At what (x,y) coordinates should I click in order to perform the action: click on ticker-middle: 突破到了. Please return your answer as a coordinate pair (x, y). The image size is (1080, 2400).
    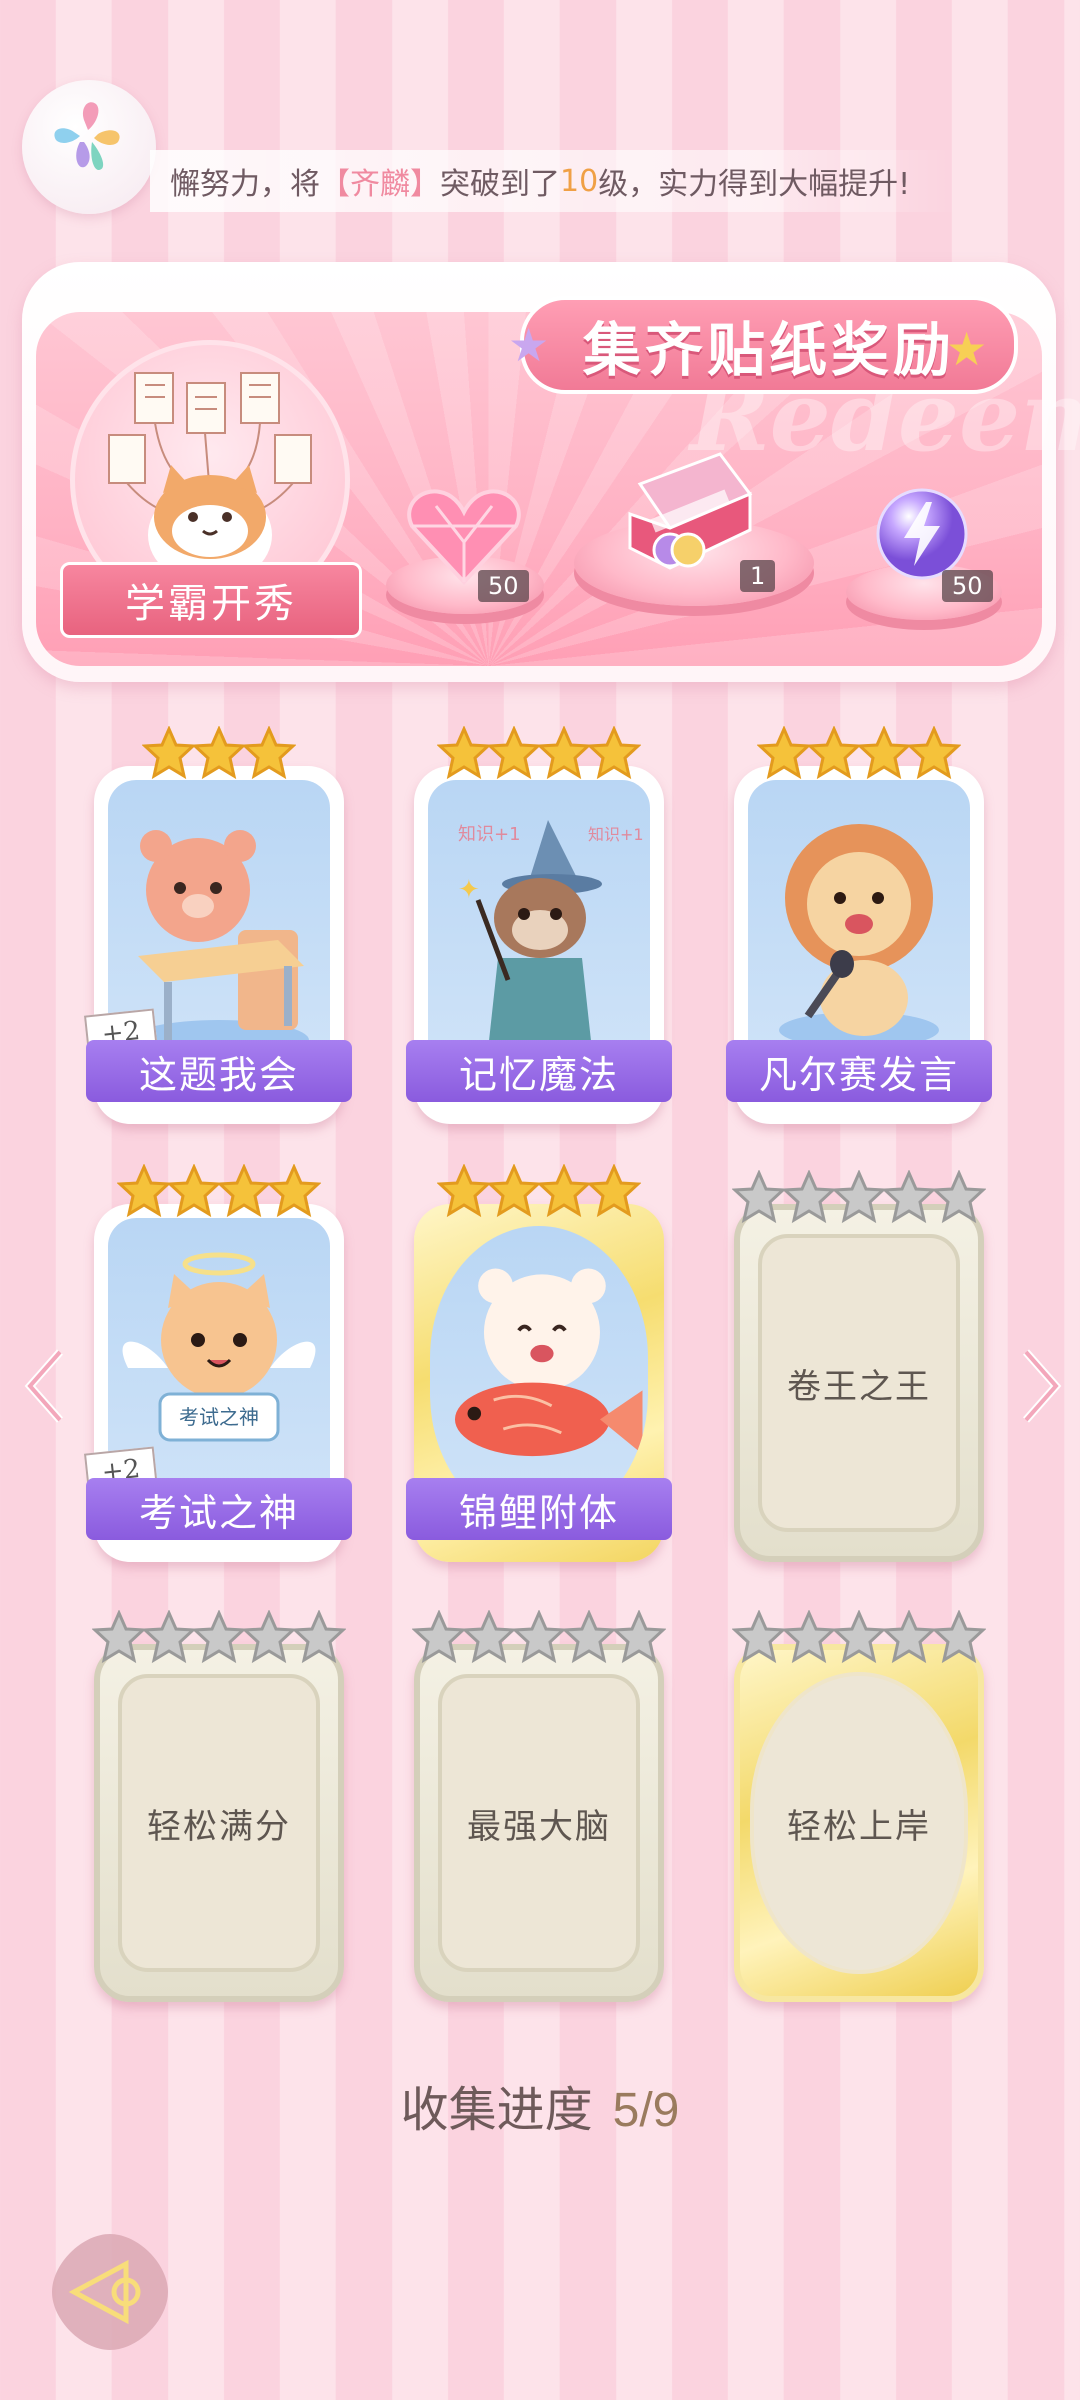
    Looking at the image, I should click on (500, 184).